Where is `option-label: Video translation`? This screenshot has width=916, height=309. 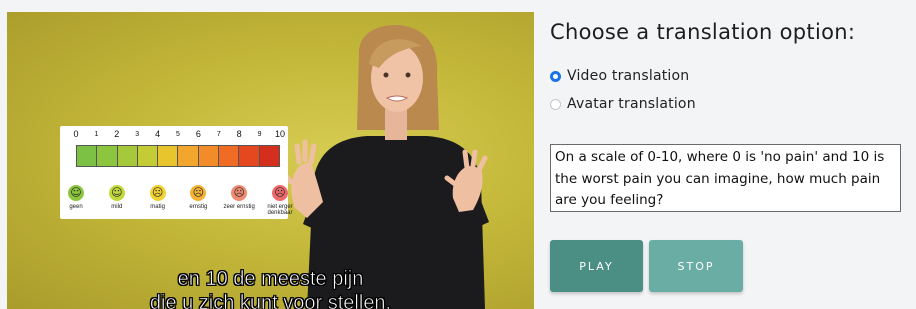
option-label: Video translation is located at coordinates (628, 76).